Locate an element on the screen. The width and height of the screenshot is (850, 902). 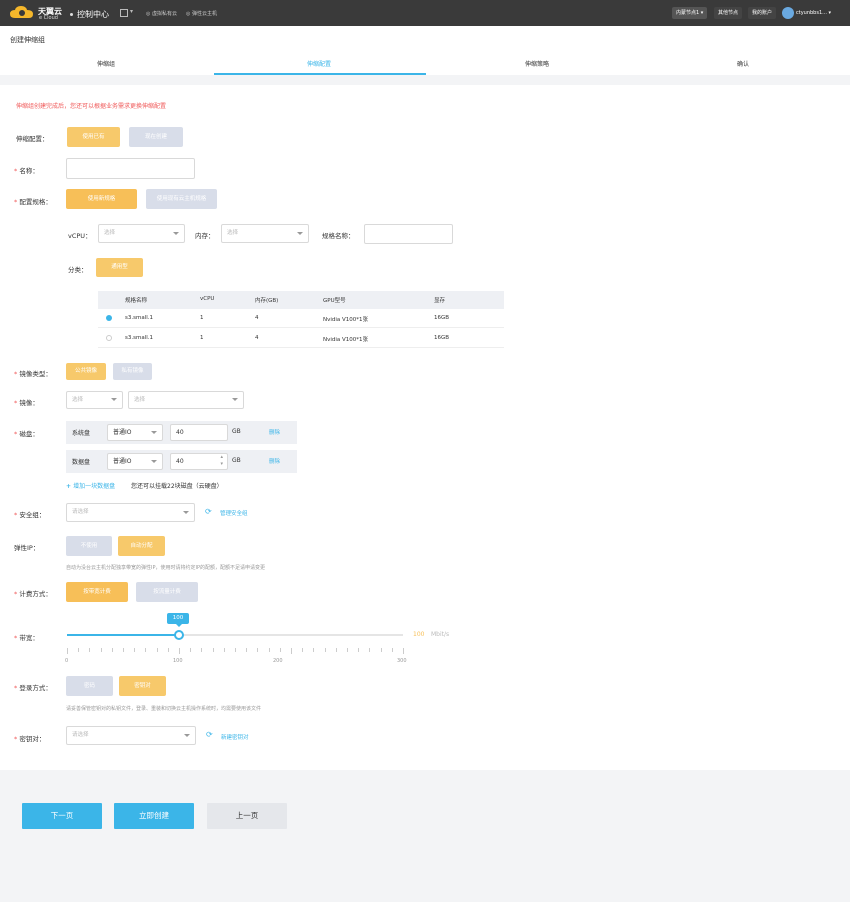
login-password-button: 密码 is located at coordinates (89, 686).